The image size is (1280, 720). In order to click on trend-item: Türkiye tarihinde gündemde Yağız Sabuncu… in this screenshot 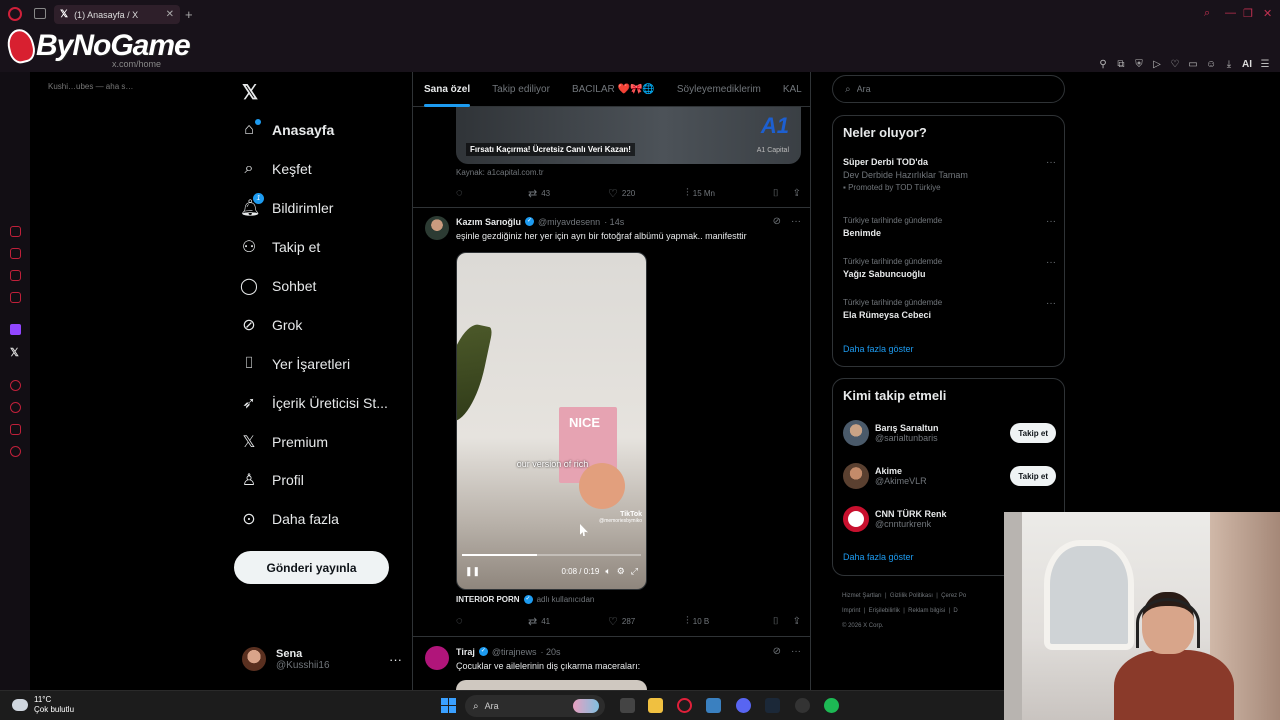, I will do `click(949, 268)`.